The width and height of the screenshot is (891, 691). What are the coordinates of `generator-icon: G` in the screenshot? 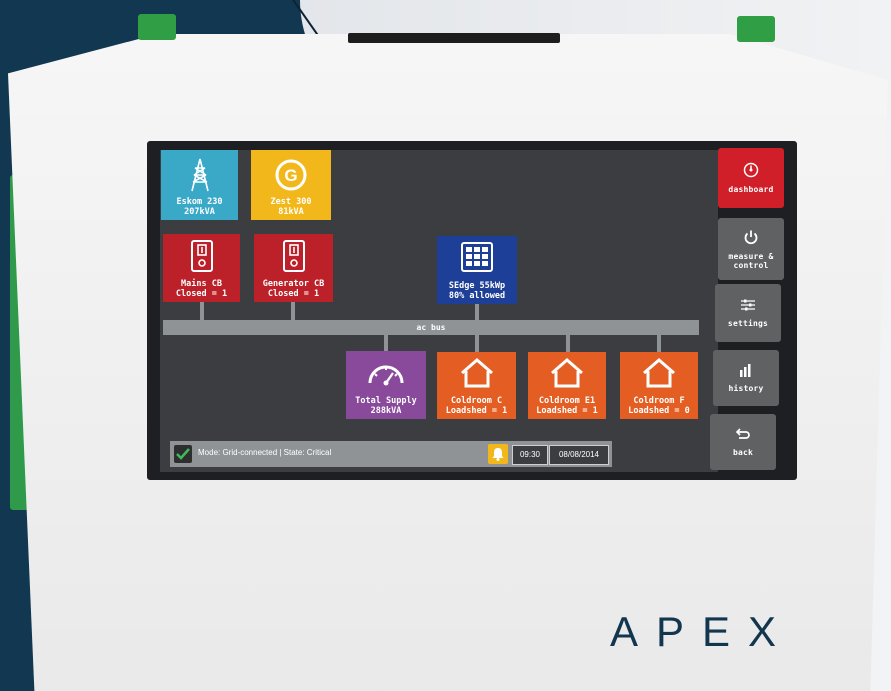 It's located at (291, 175).